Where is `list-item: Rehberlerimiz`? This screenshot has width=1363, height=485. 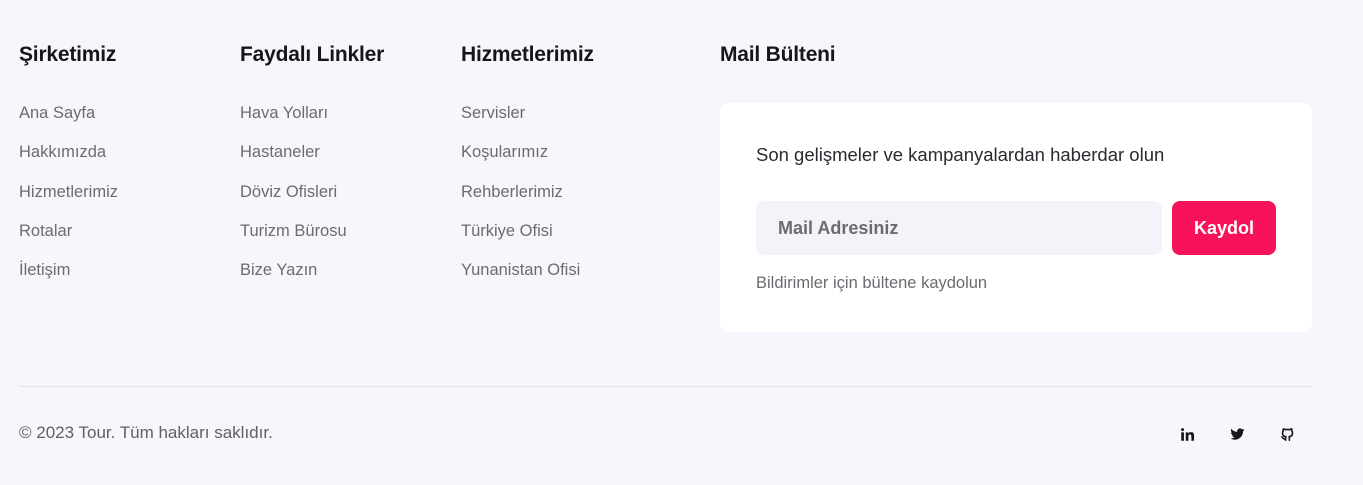 list-item: Rehberlerimiz is located at coordinates (527, 202).